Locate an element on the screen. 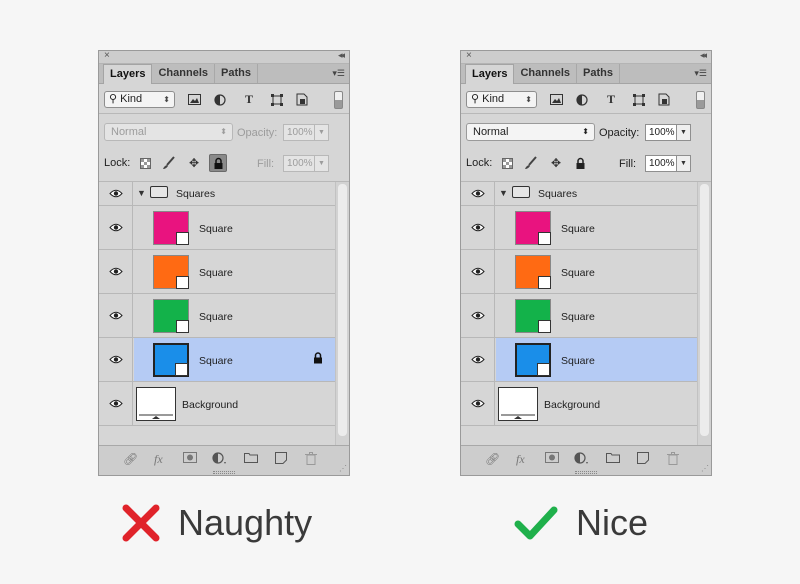 The image size is (800, 584). panel-tabs: Layers Channels Paths ▾☰ is located at coordinates (224, 74).